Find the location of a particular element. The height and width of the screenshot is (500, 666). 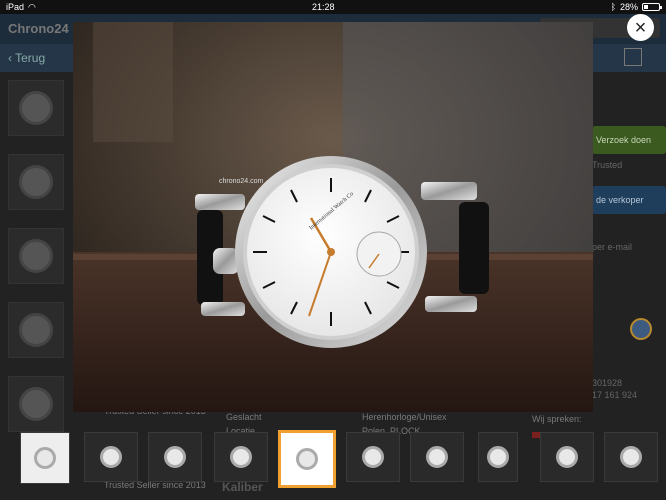

close-button: × is located at coordinates (640, 27).